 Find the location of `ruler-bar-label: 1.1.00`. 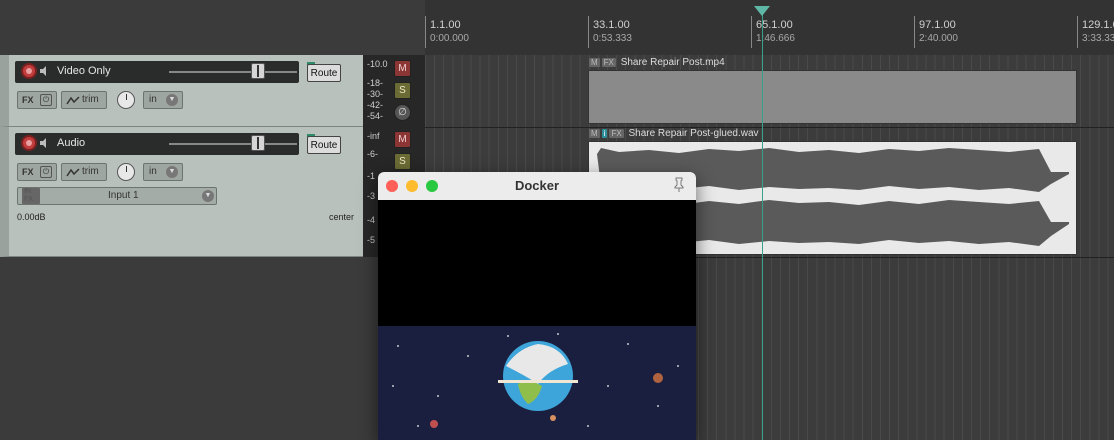

ruler-bar-label: 1.1.00 is located at coordinates (445, 25).